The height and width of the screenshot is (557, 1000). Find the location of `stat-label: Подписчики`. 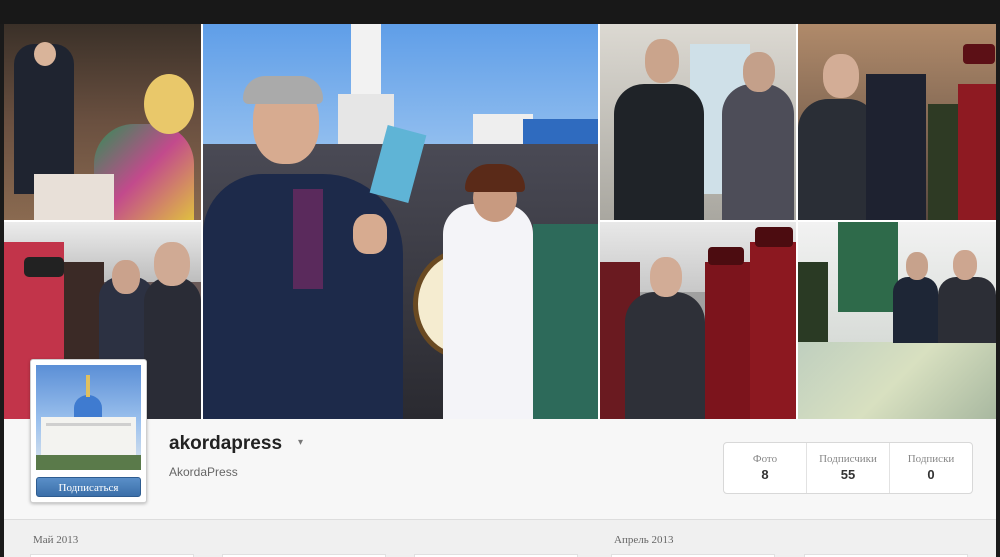

stat-label: Подписчики is located at coordinates (848, 459).